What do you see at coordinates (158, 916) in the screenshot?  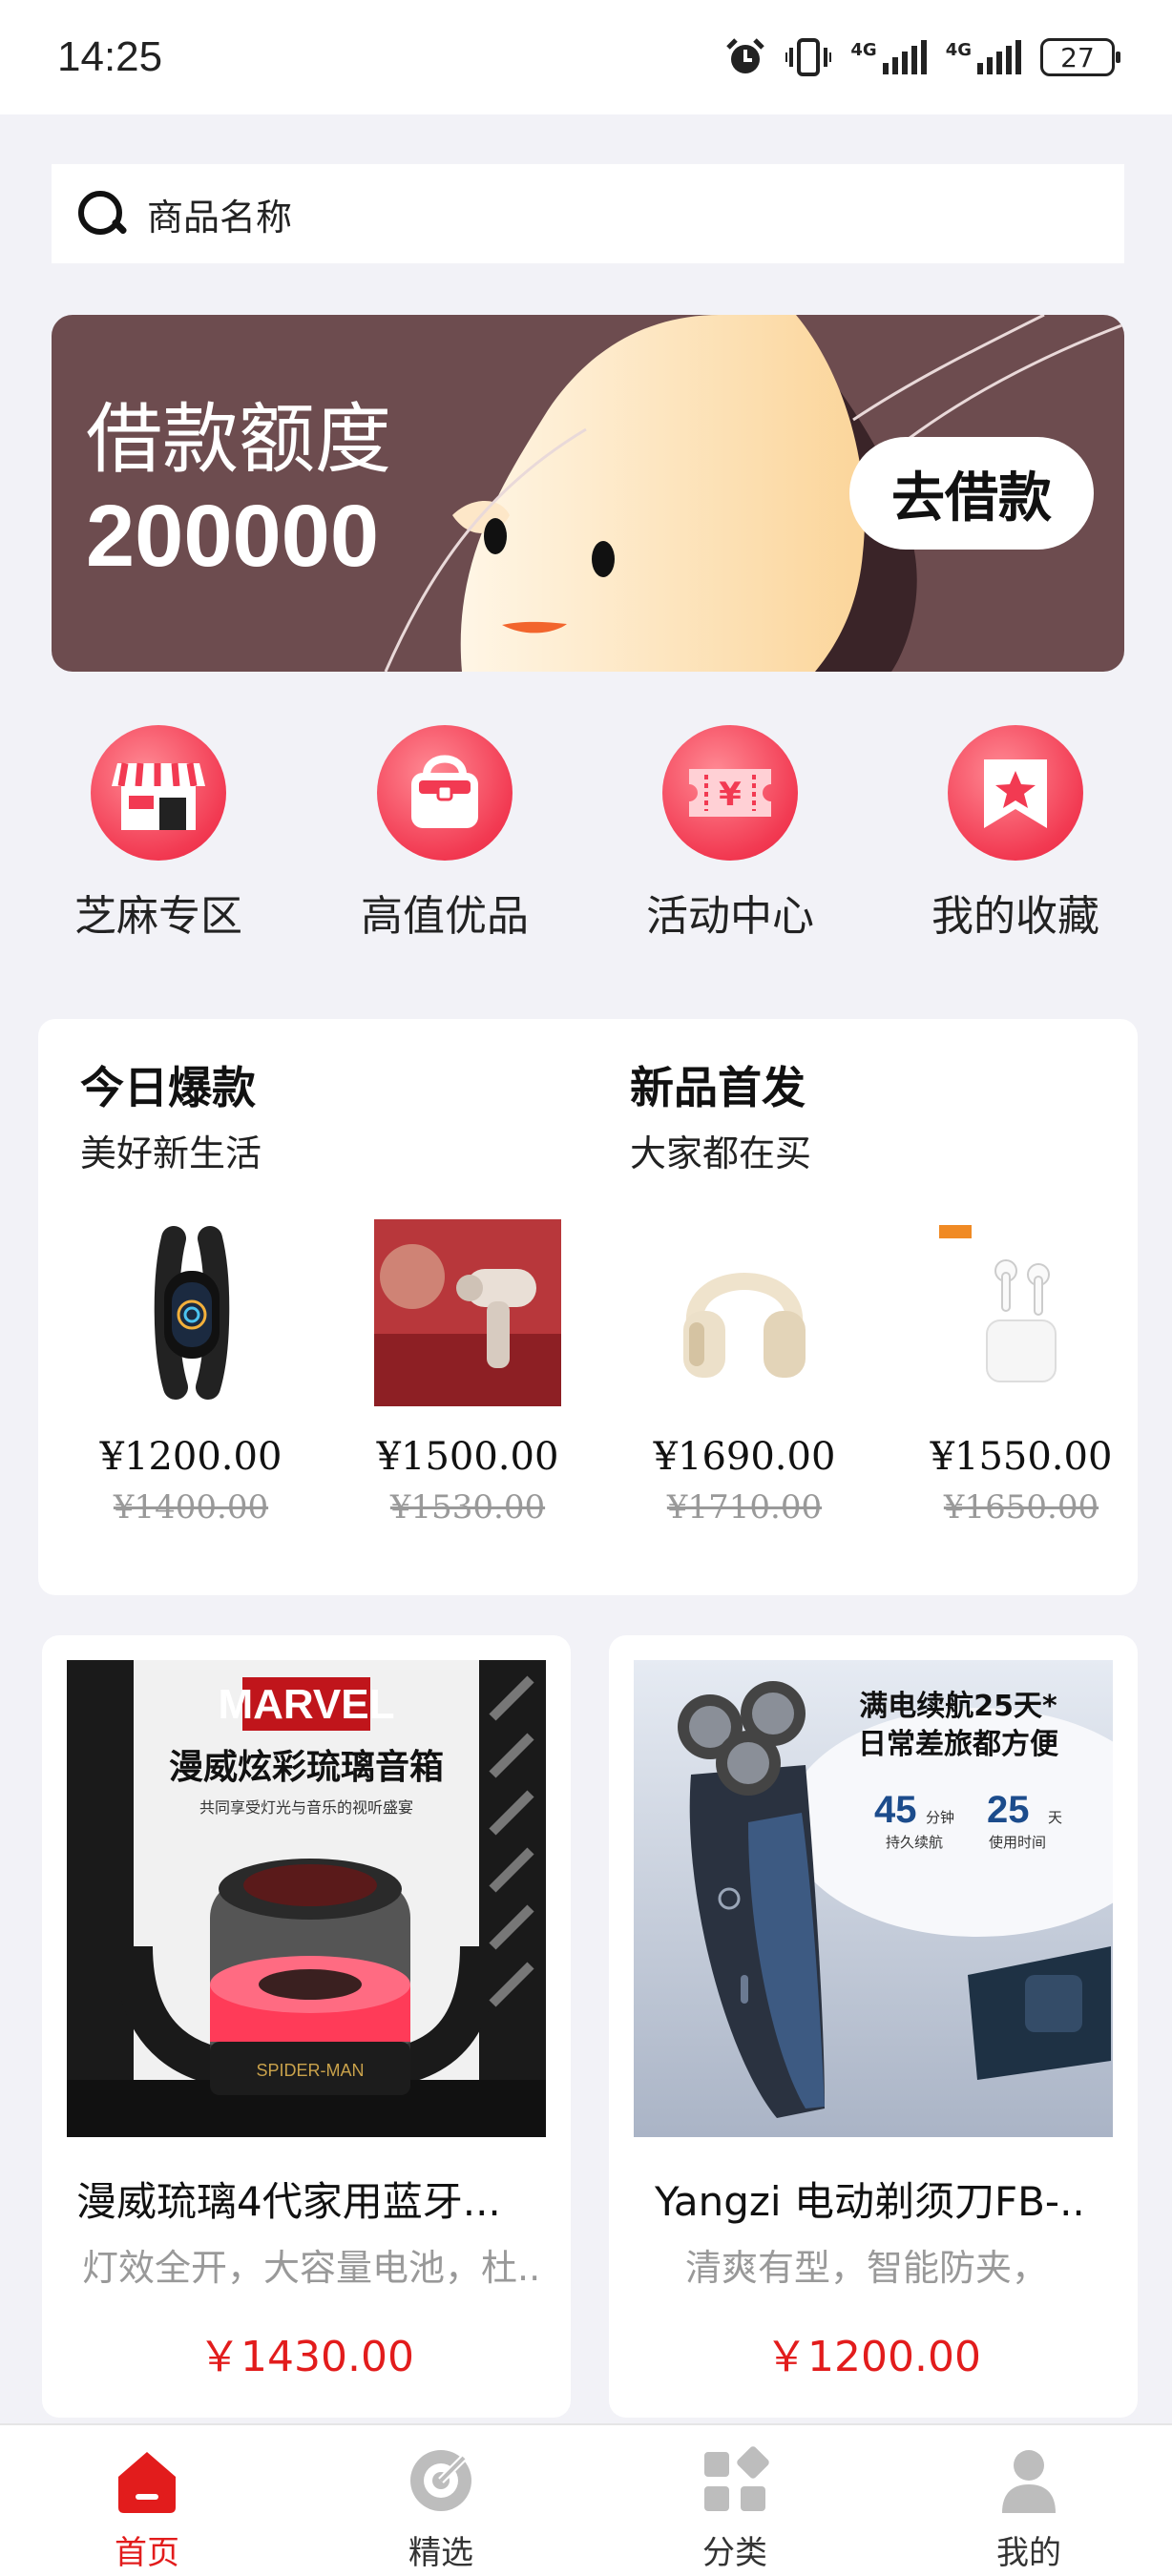 I see `quick-nav-label: 芝麻专区` at bounding box center [158, 916].